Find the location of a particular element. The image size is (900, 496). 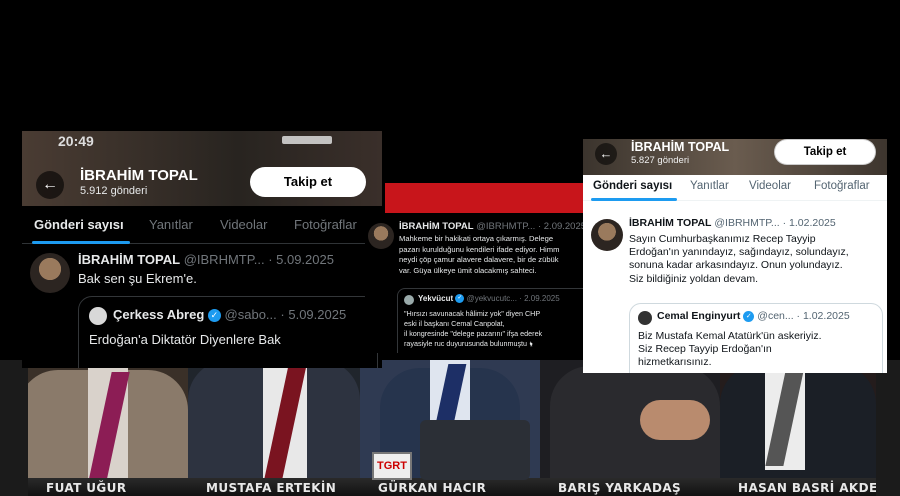

status-bar-time: 20:49 is located at coordinates (76, 141).